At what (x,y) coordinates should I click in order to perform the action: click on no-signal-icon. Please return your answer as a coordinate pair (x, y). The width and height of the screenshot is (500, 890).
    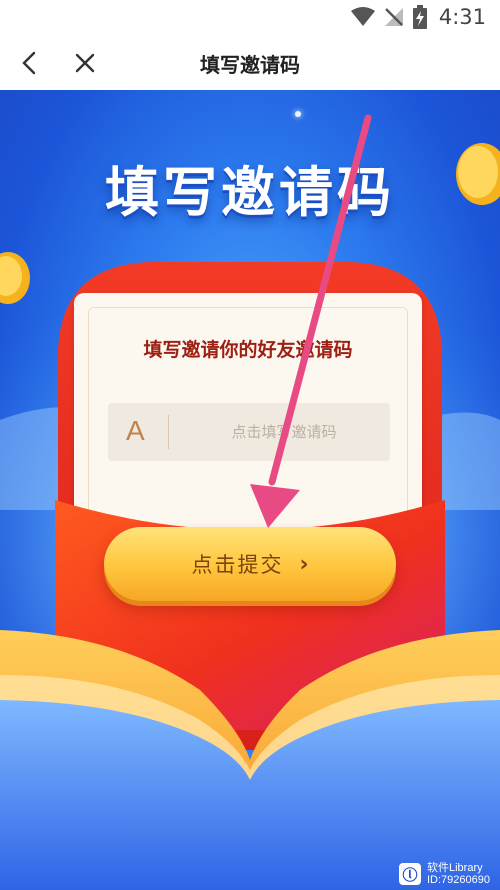
    Looking at the image, I should click on (393, 17).